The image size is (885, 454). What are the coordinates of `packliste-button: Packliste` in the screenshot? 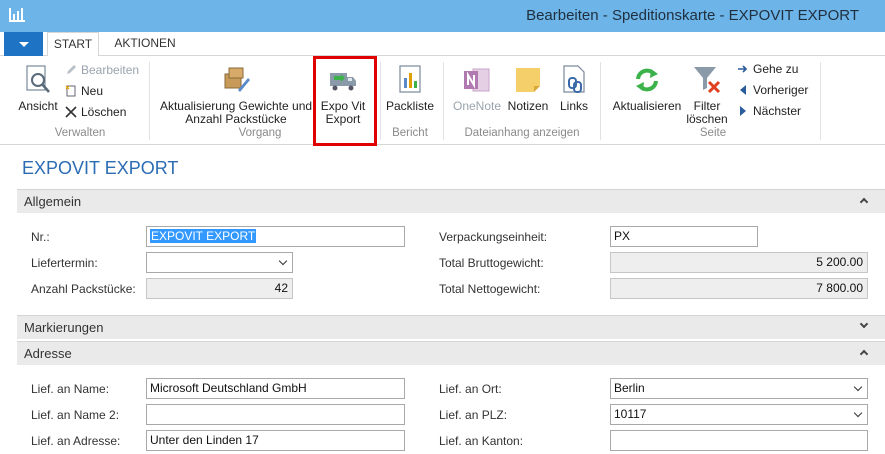 It's located at (410, 88).